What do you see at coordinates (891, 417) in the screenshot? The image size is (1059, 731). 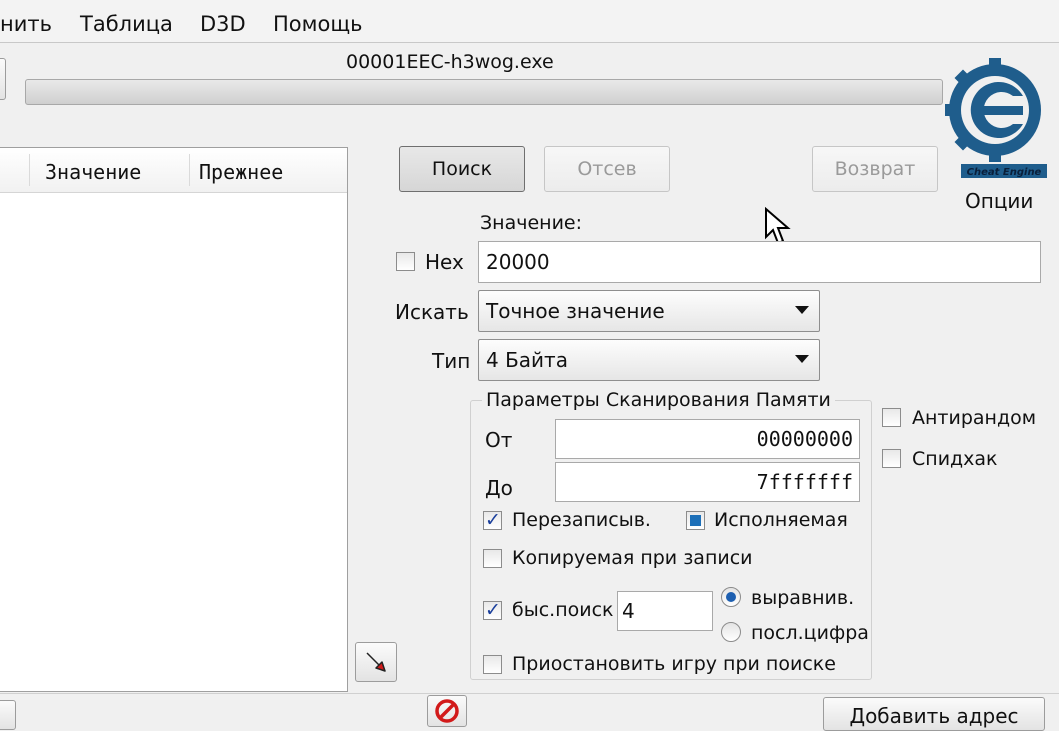 I see `antirandom-checkbox` at bounding box center [891, 417].